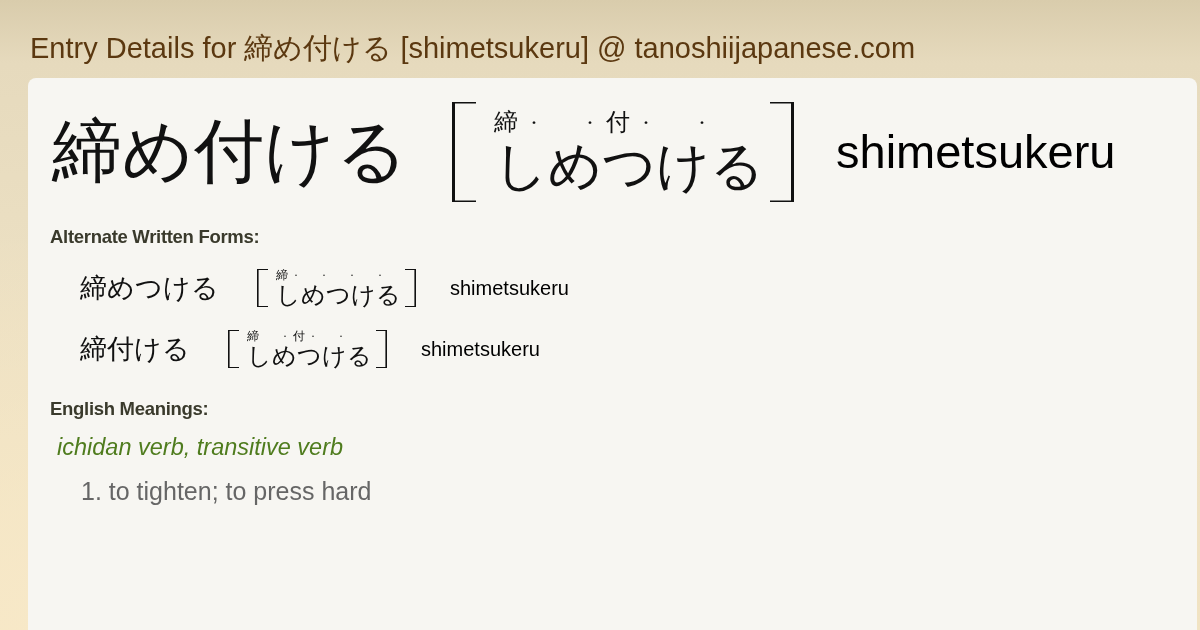 The image size is (1200, 630). Describe the element at coordinates (298, 336) in the screenshot. I see `kanji-marks: 締 ·付· ·` at that location.